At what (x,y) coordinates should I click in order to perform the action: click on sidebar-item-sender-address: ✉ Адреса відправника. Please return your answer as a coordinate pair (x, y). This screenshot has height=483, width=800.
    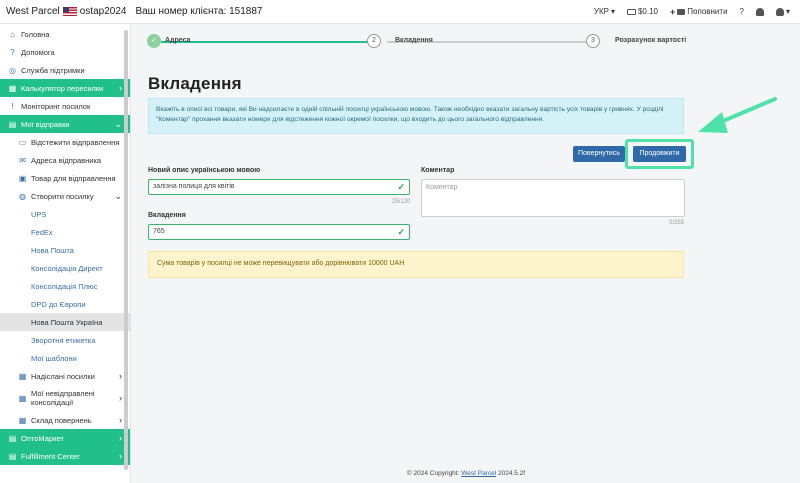
    Looking at the image, I should click on (65, 160).